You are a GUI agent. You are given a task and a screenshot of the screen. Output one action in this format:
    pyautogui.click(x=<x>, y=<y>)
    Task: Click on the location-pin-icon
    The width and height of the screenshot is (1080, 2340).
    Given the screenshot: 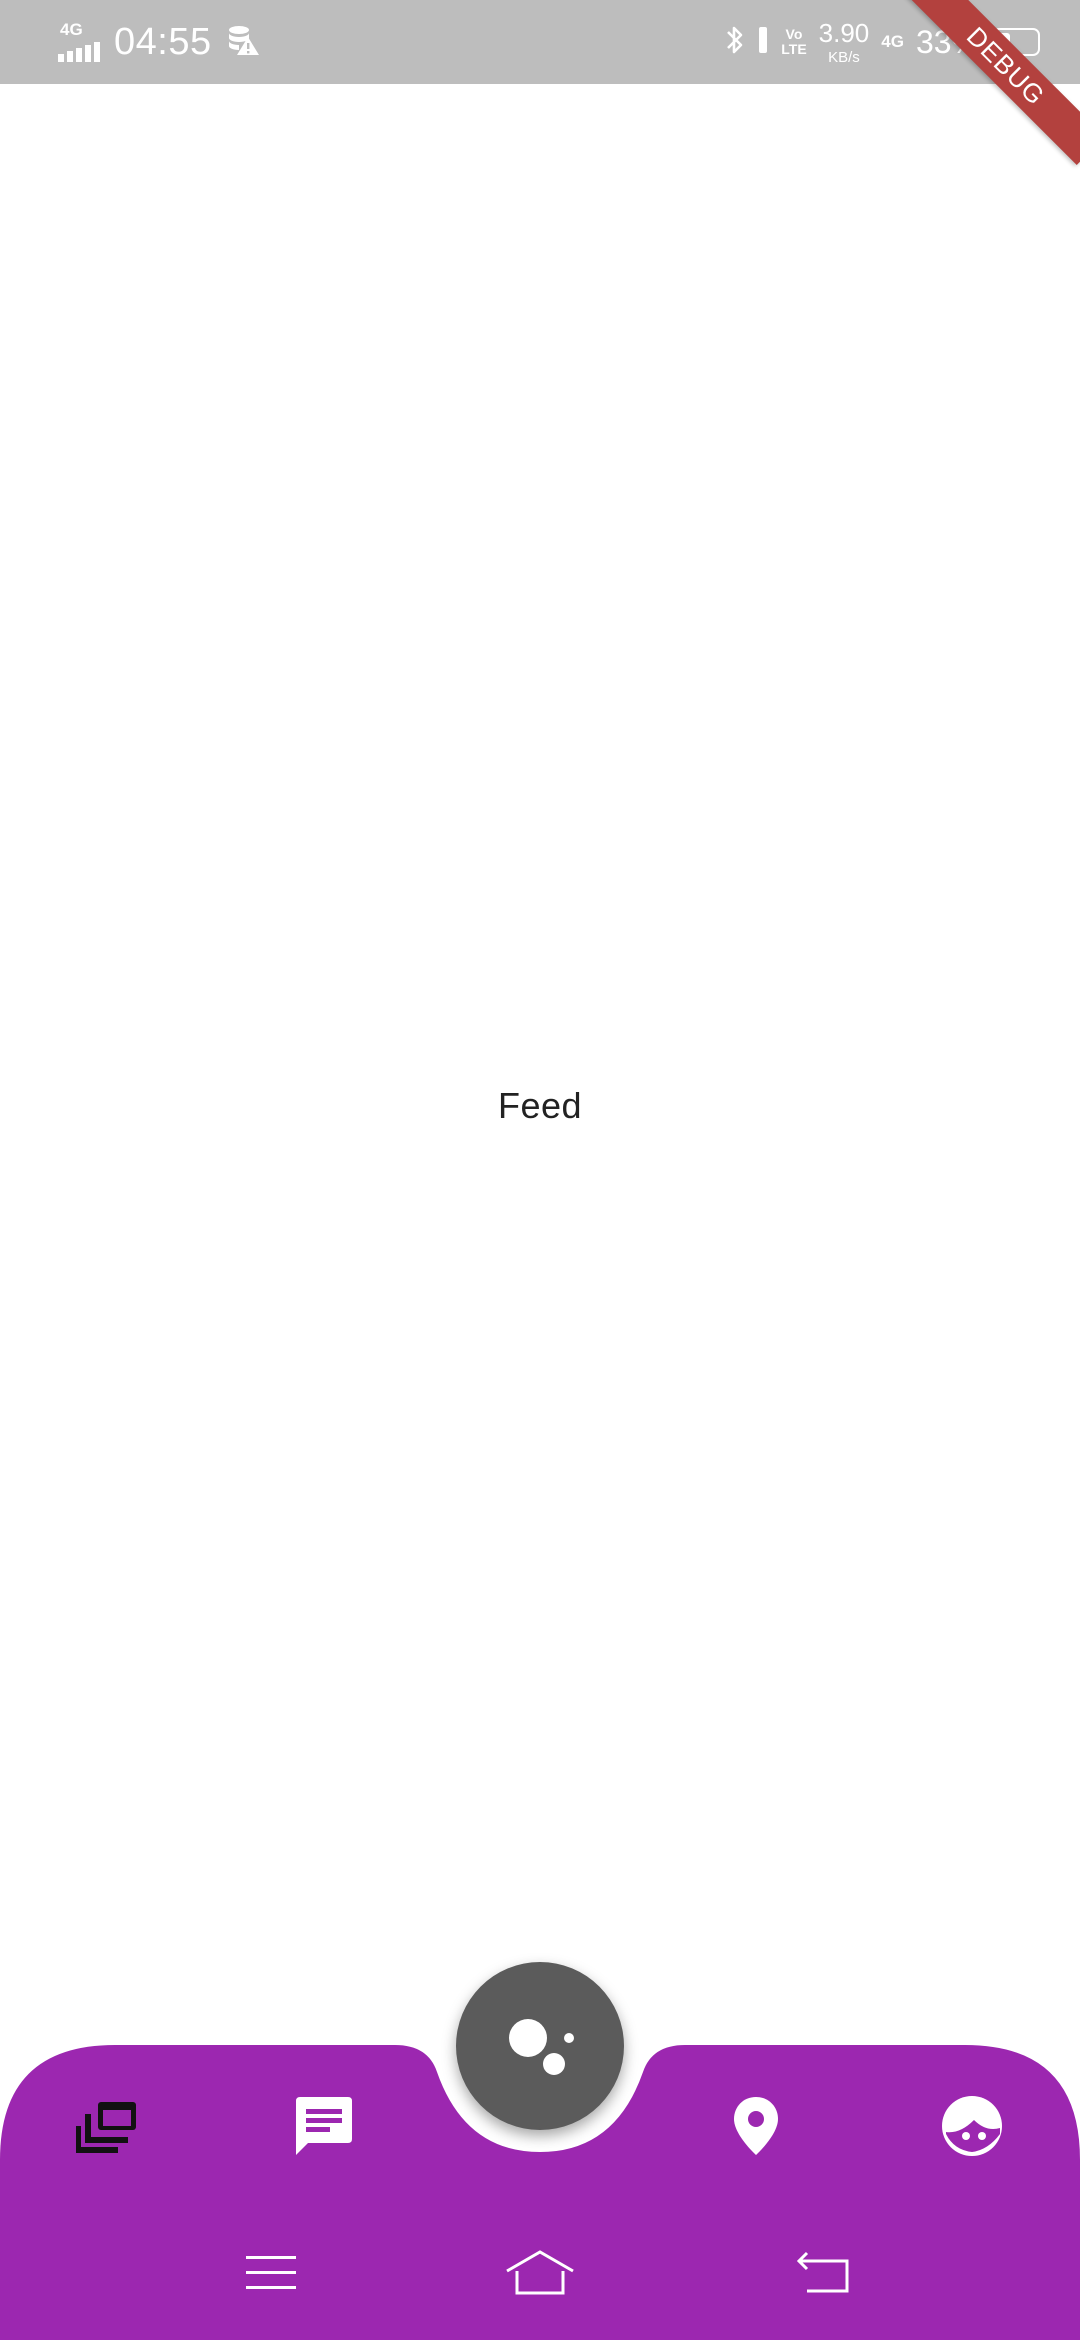 What is the action you would take?
    pyautogui.click(x=756, y=2128)
    